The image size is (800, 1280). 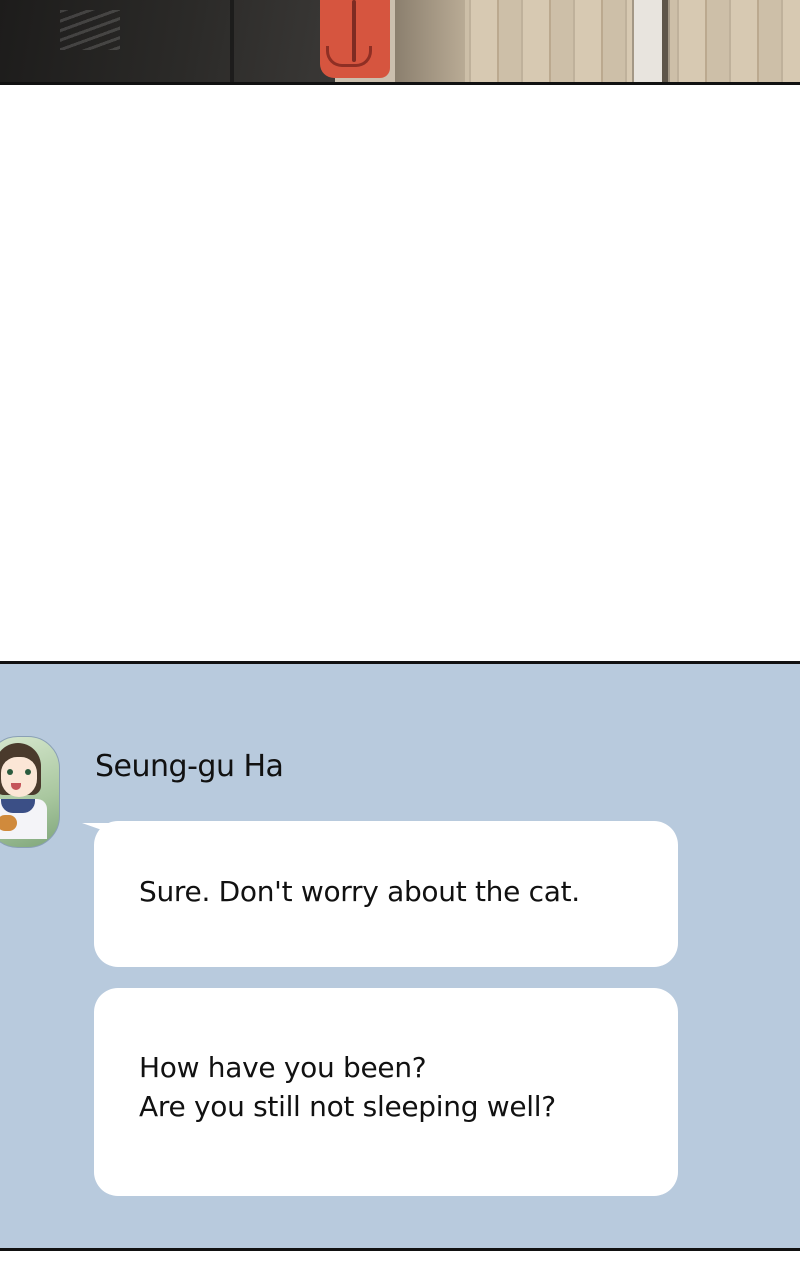 I want to click on avatar-eye-right, so click(x=28, y=772).